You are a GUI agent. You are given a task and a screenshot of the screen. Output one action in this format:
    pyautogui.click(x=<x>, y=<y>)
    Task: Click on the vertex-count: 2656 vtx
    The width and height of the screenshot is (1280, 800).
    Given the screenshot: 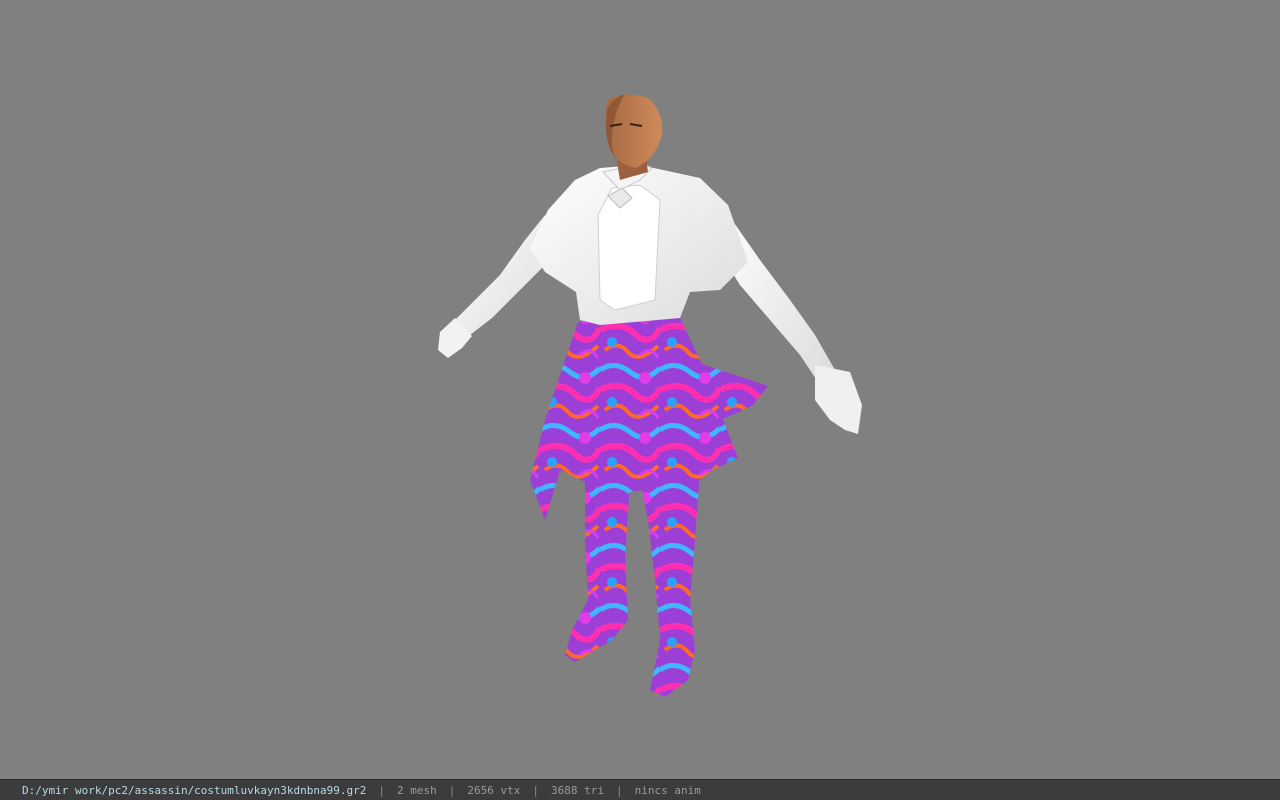 What is the action you would take?
    pyautogui.click(x=494, y=790)
    